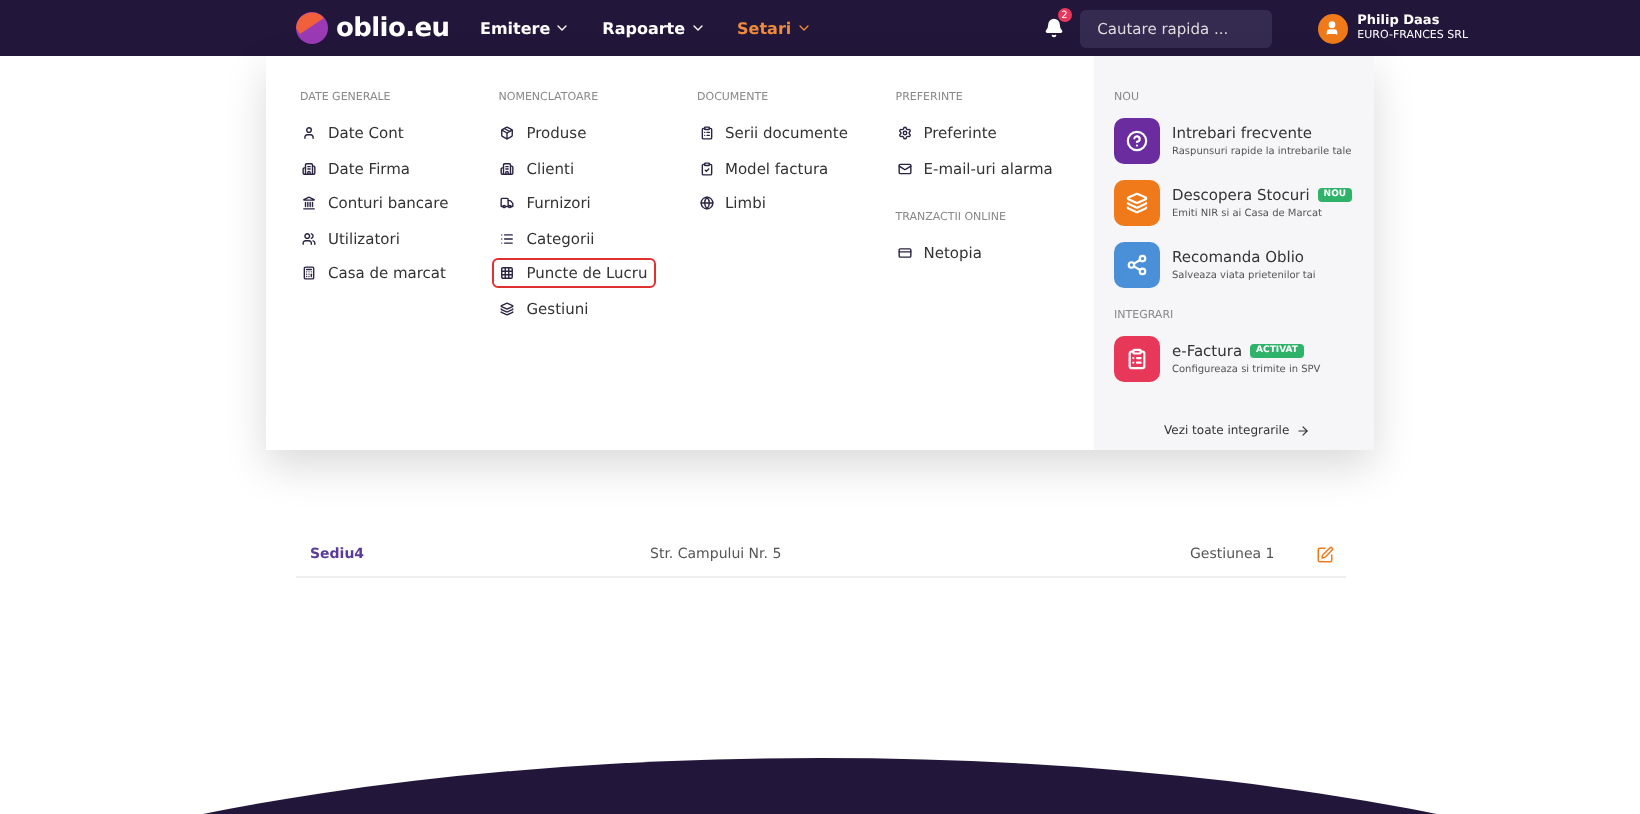 The height and width of the screenshot is (814, 1640). What do you see at coordinates (904, 168) in the screenshot?
I see `mail-icon` at bounding box center [904, 168].